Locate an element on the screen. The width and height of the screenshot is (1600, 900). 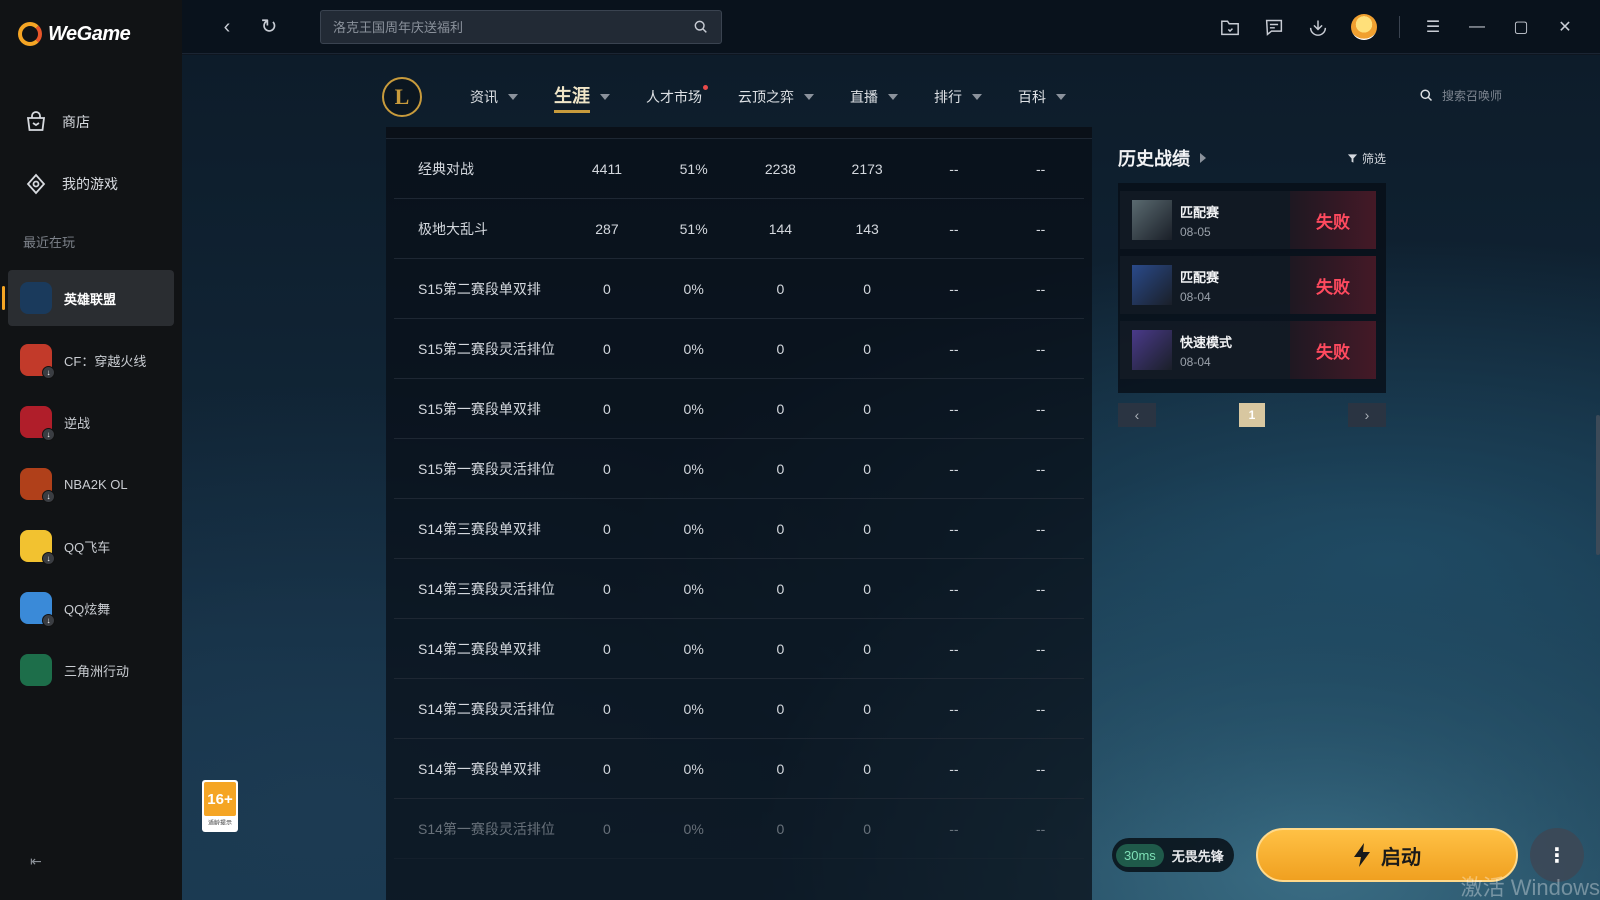
mode-name-cell: S15第一赛段单双排 is located at coordinates (479, 408).